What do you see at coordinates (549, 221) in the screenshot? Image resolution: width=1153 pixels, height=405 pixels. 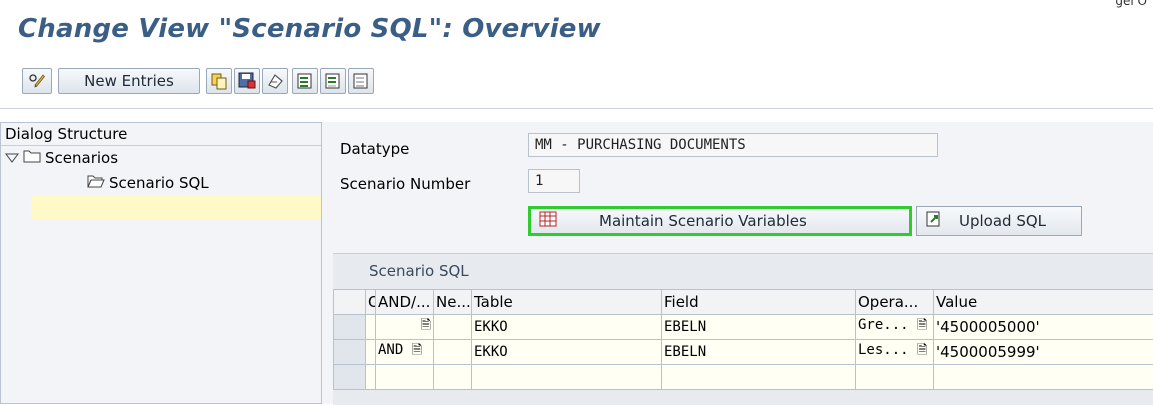 I see `grid-table-icon` at bounding box center [549, 221].